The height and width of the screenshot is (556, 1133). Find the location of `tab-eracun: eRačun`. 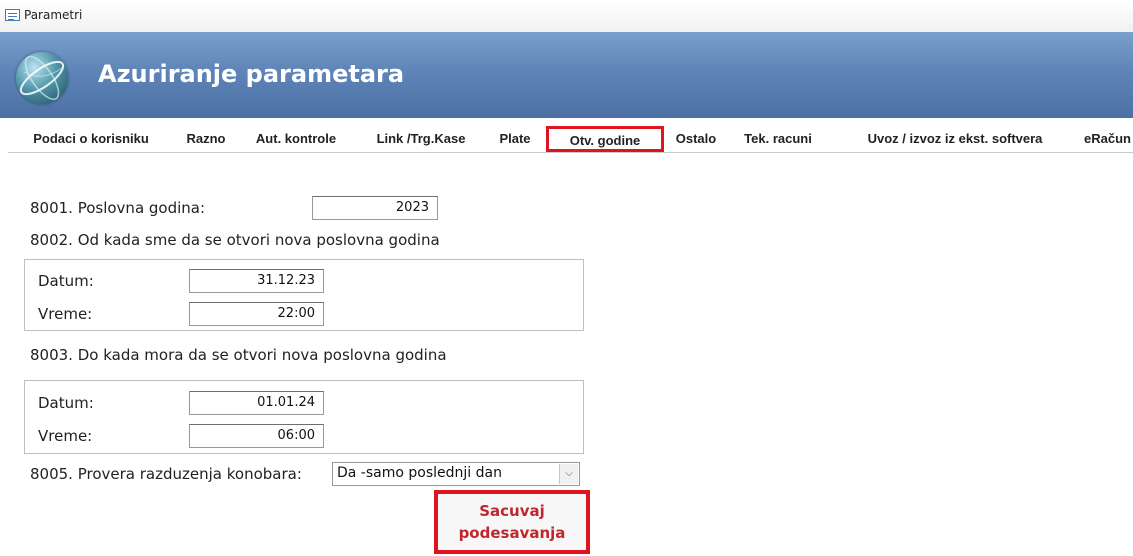

tab-eracun: eRačun is located at coordinates (1108, 139).